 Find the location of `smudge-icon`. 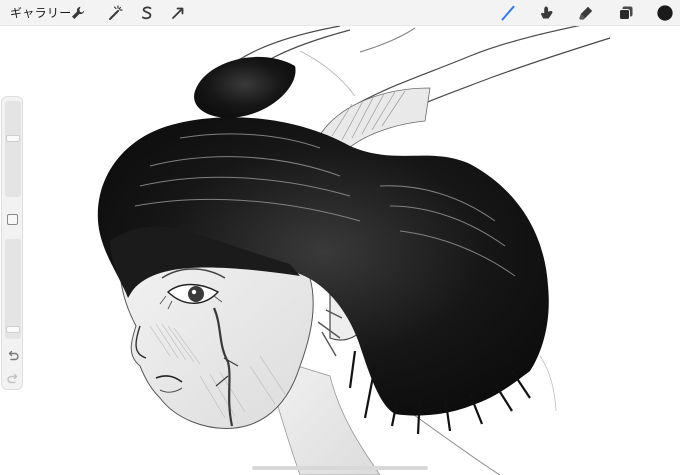

smudge-icon is located at coordinates (547, 13).